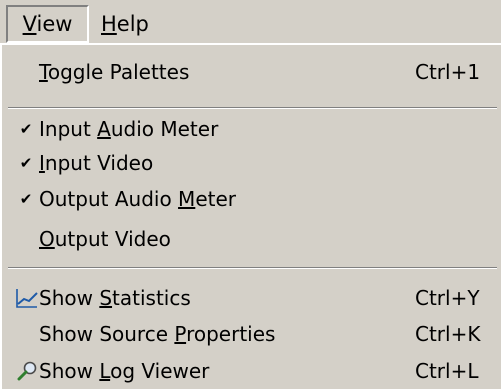  Describe the element at coordinates (447, 298) in the screenshot. I see `show-statistics-shortcut: Ctrl+Y` at that location.